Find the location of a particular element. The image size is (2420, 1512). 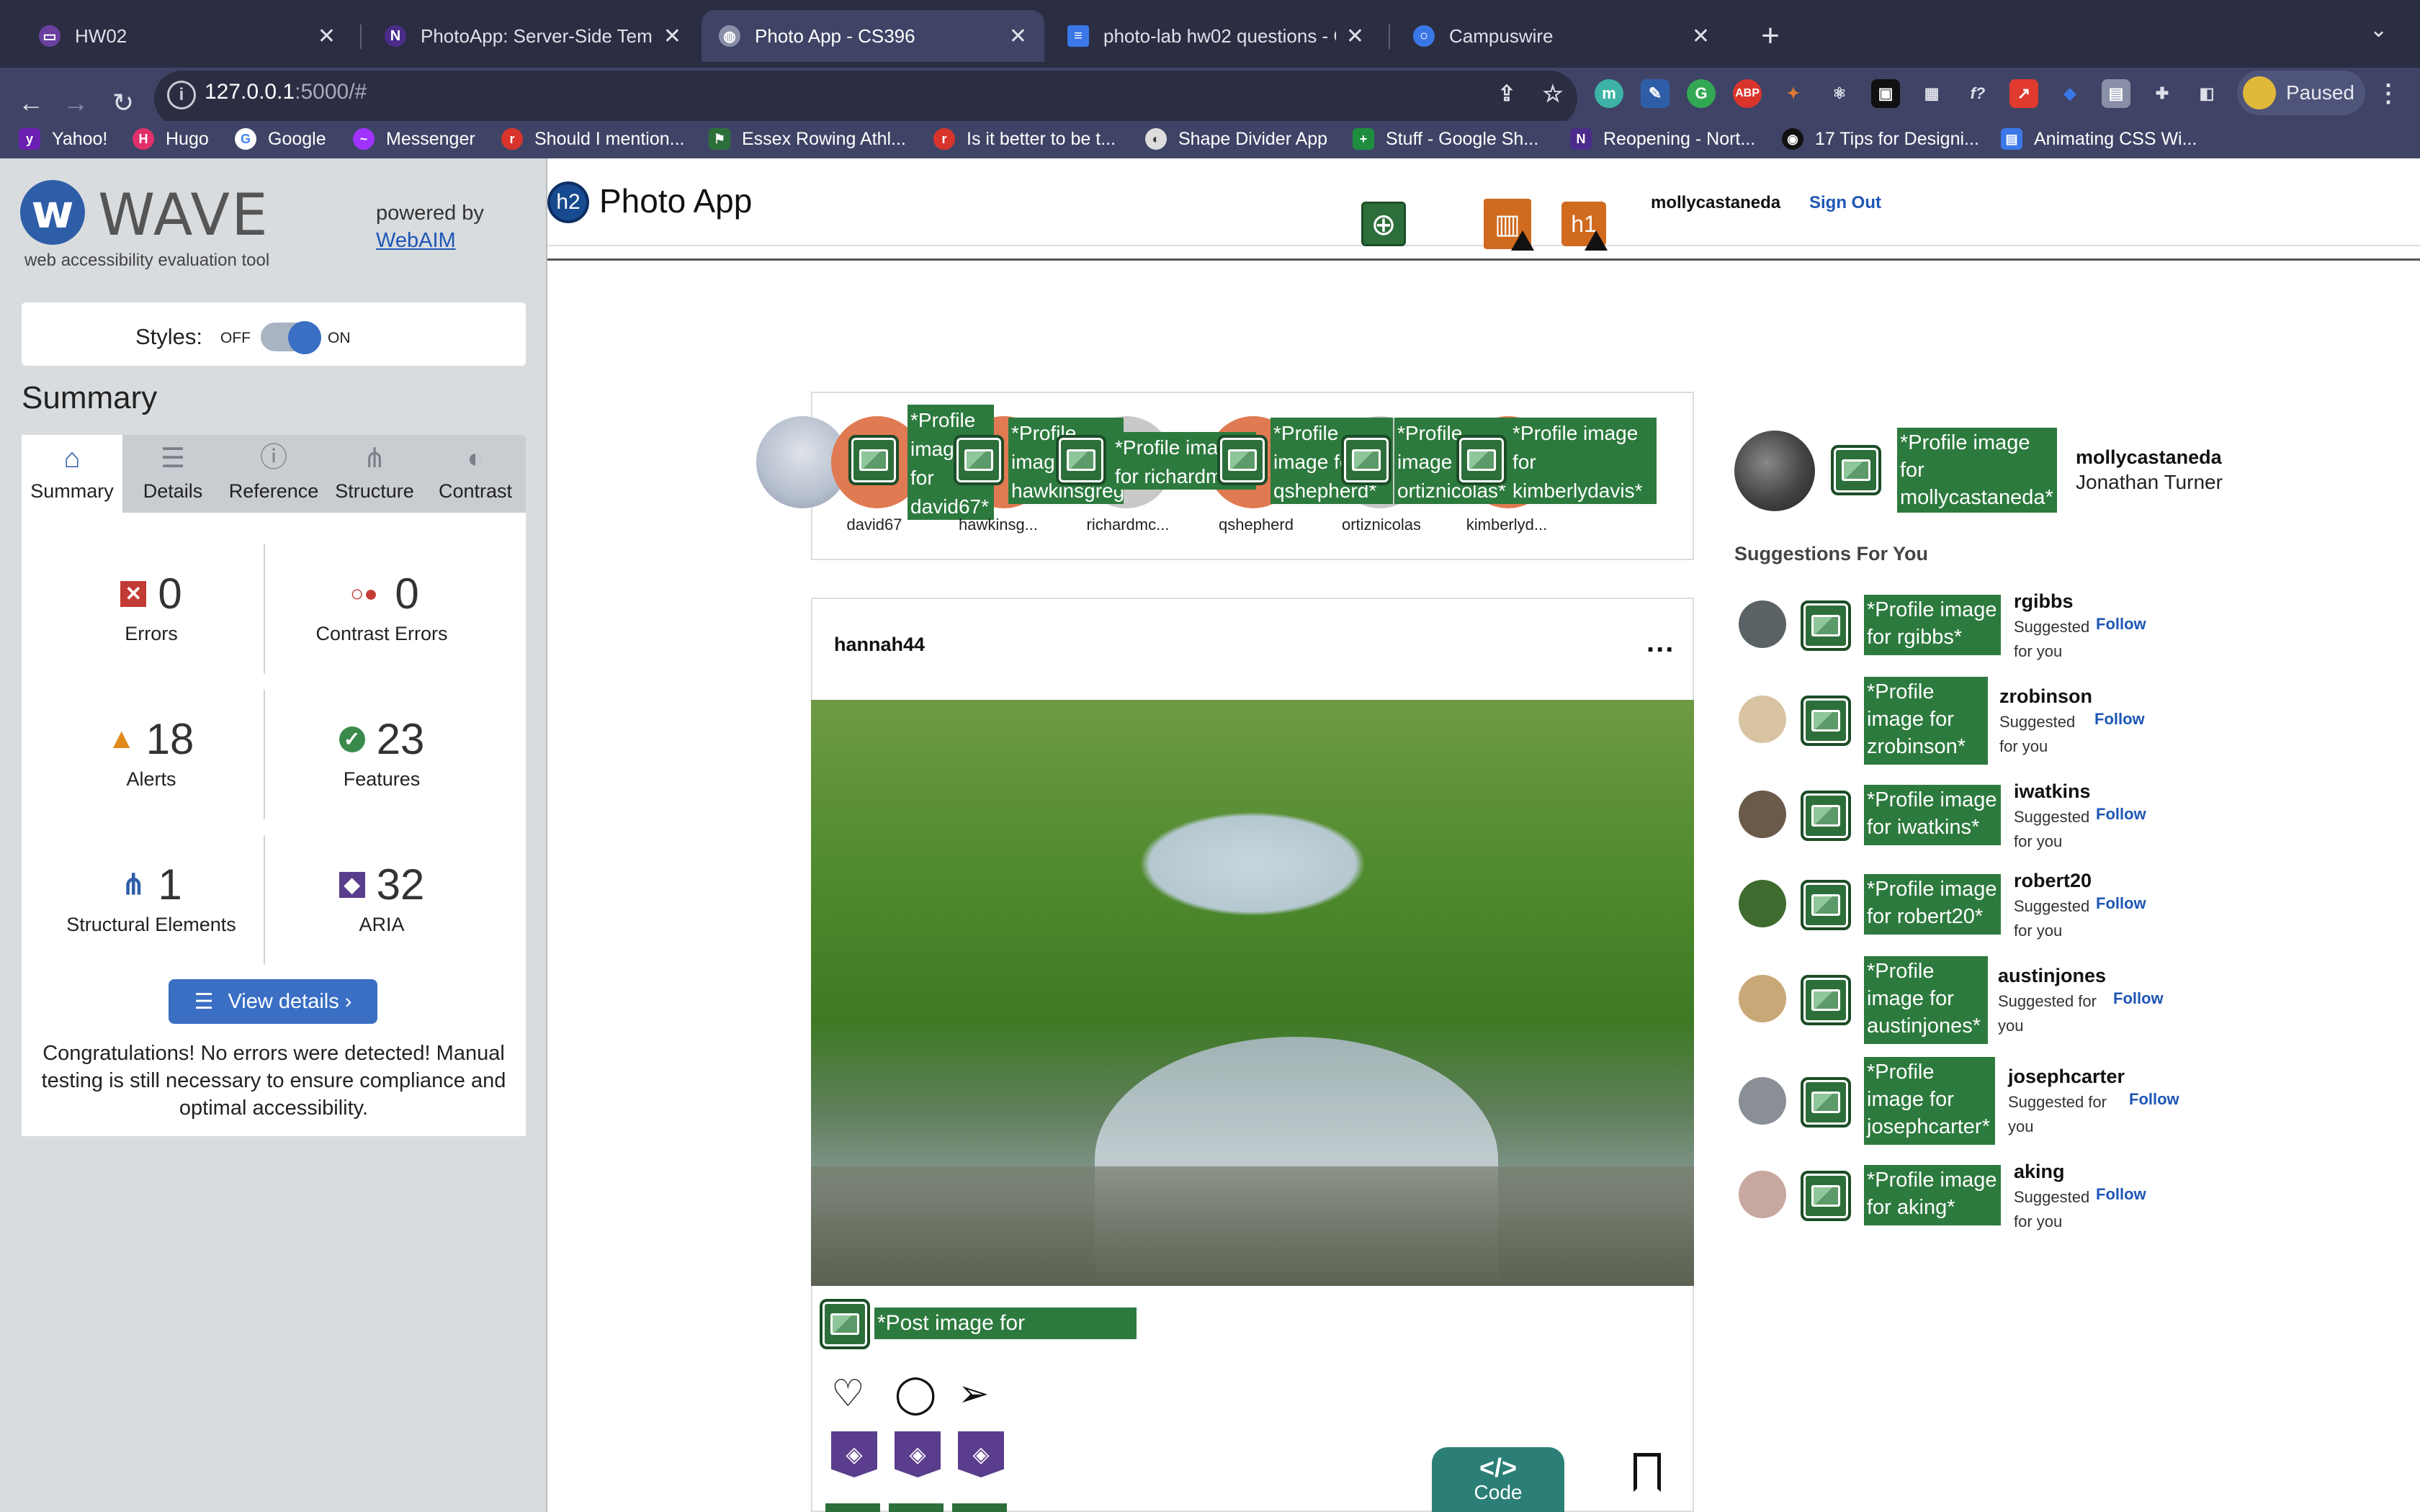

suggestion-username: rgibbs is located at coordinates (2044, 601).